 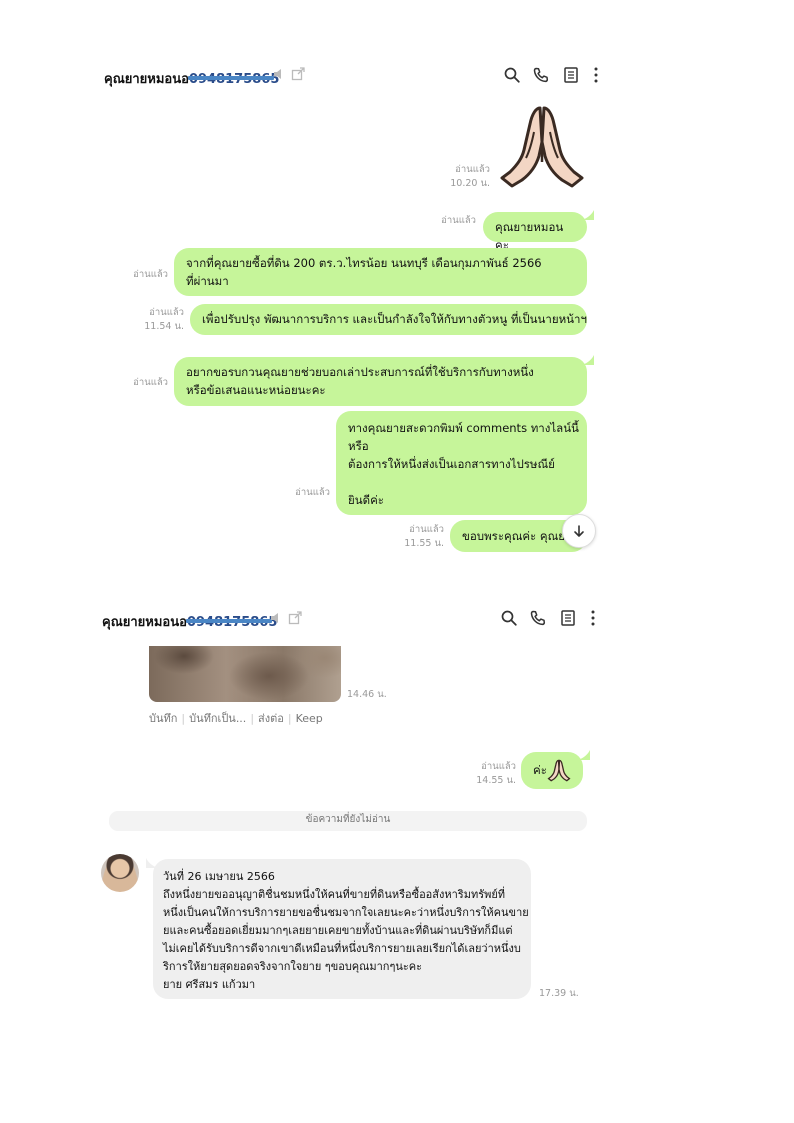 I want to click on photo-thumbnail, so click(x=245, y=674).